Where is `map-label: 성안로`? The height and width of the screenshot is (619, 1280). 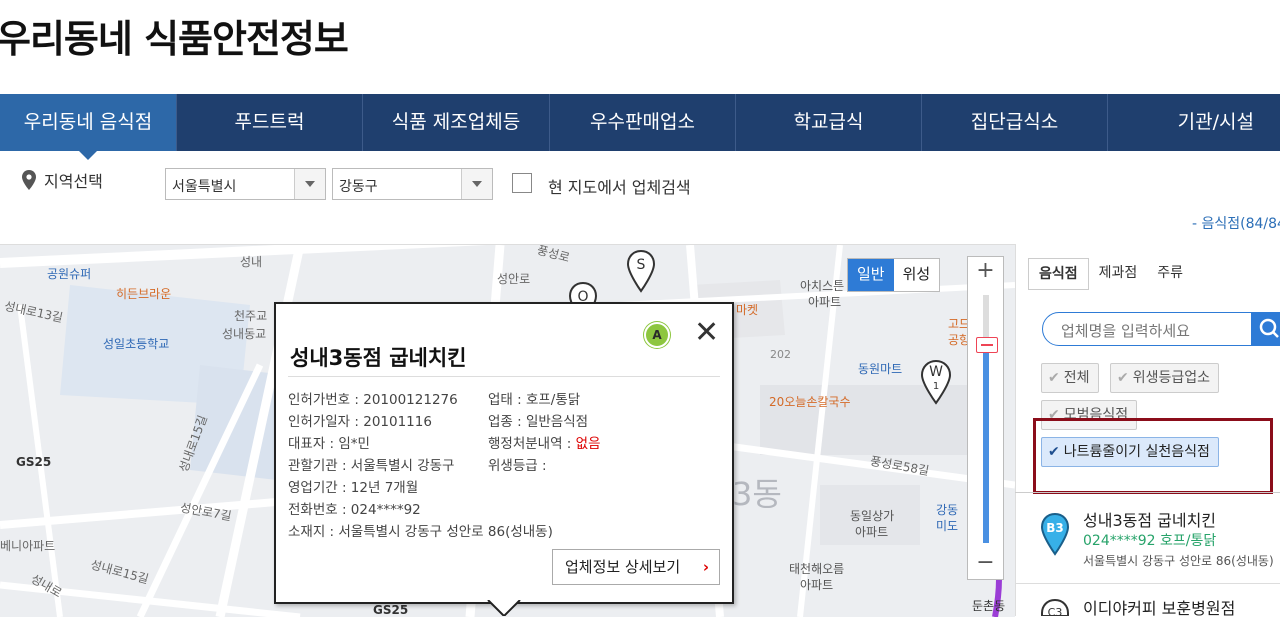
map-label: 성안로 is located at coordinates (514, 279).